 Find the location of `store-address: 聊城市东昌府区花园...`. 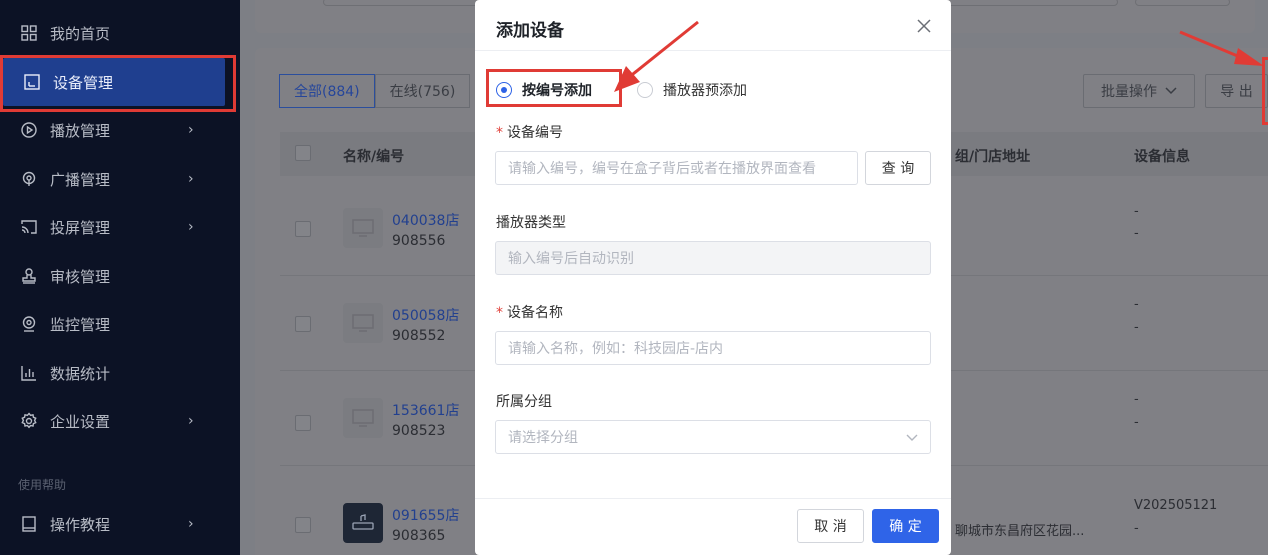

store-address: 聊城市东昌府区花园... is located at coordinates (1020, 531).